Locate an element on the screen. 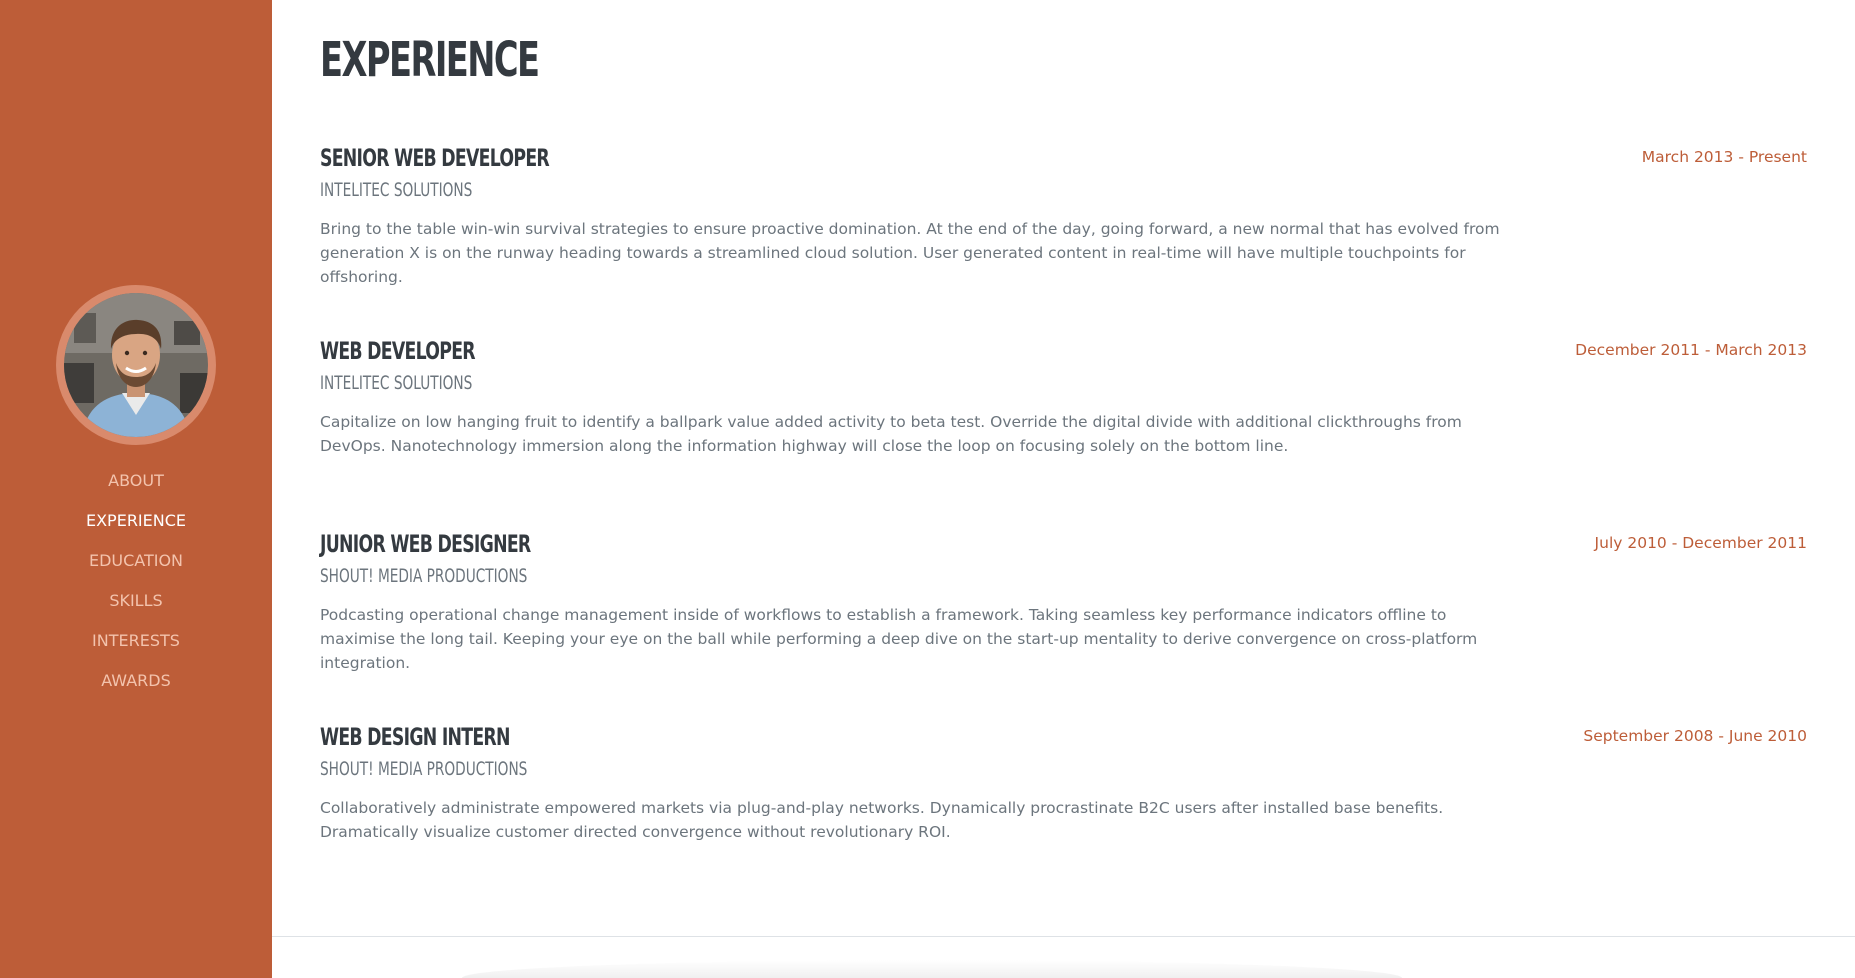  nav-item-about: ABOUT is located at coordinates (136, 481).